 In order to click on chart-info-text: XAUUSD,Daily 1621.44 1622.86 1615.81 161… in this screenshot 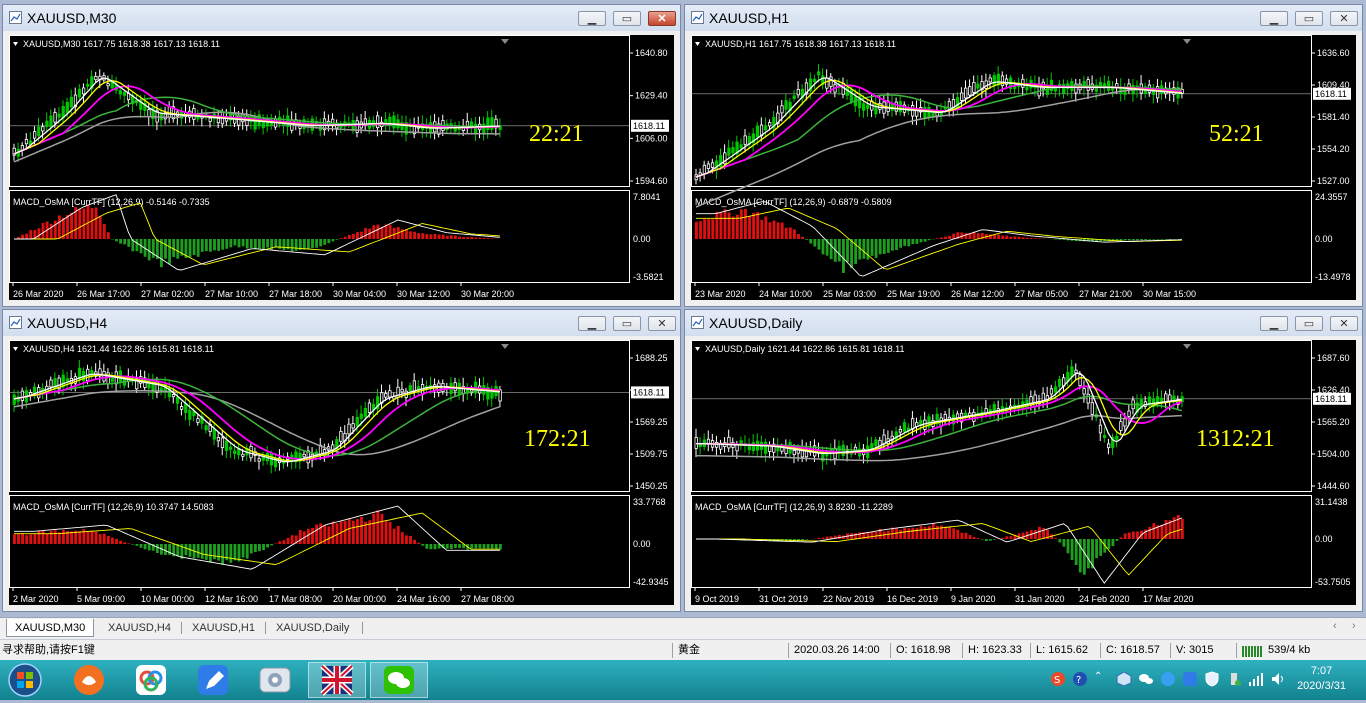, I will do `click(804, 349)`.